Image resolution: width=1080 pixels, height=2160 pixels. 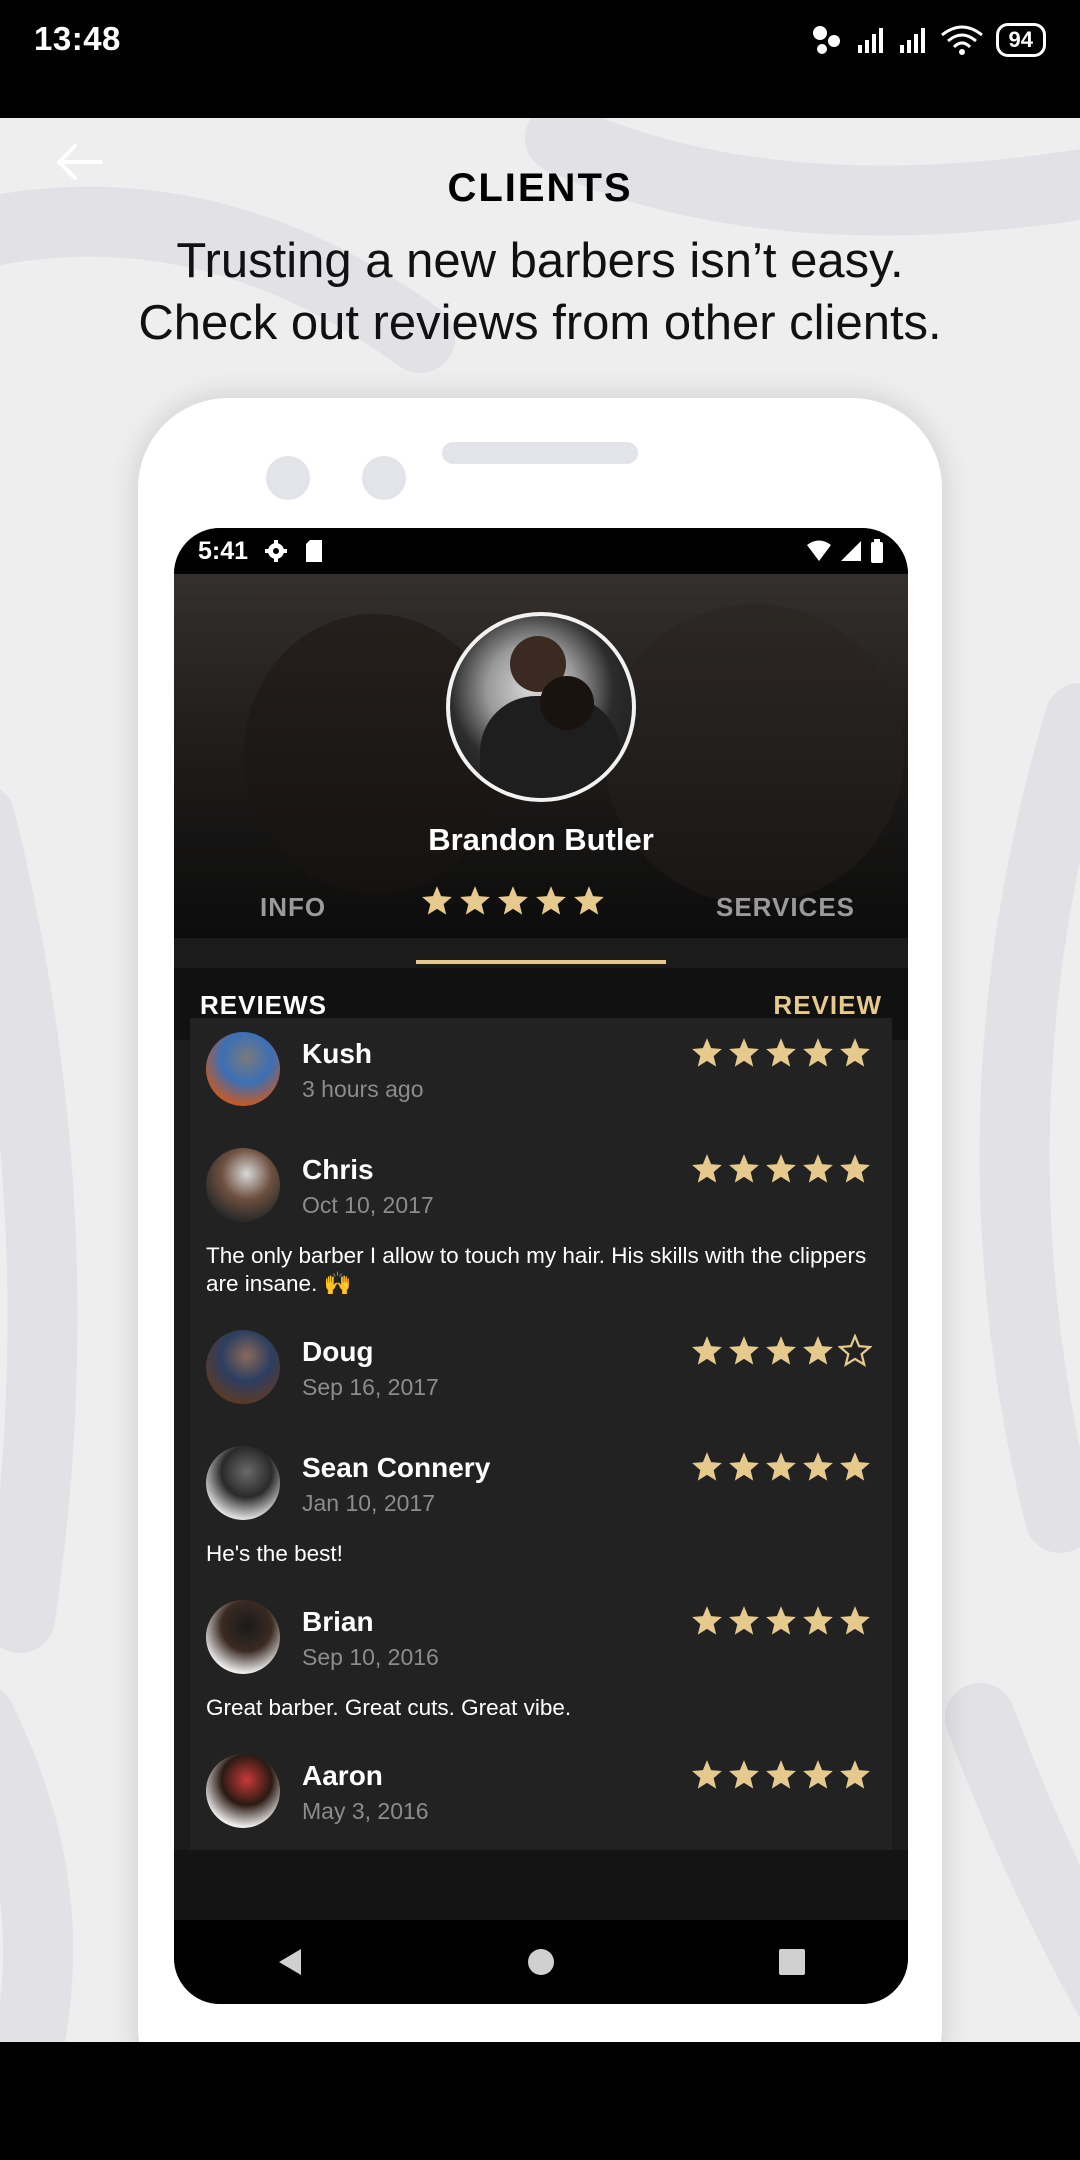 I want to click on reviewer-name: Aaron, so click(x=342, y=1775).